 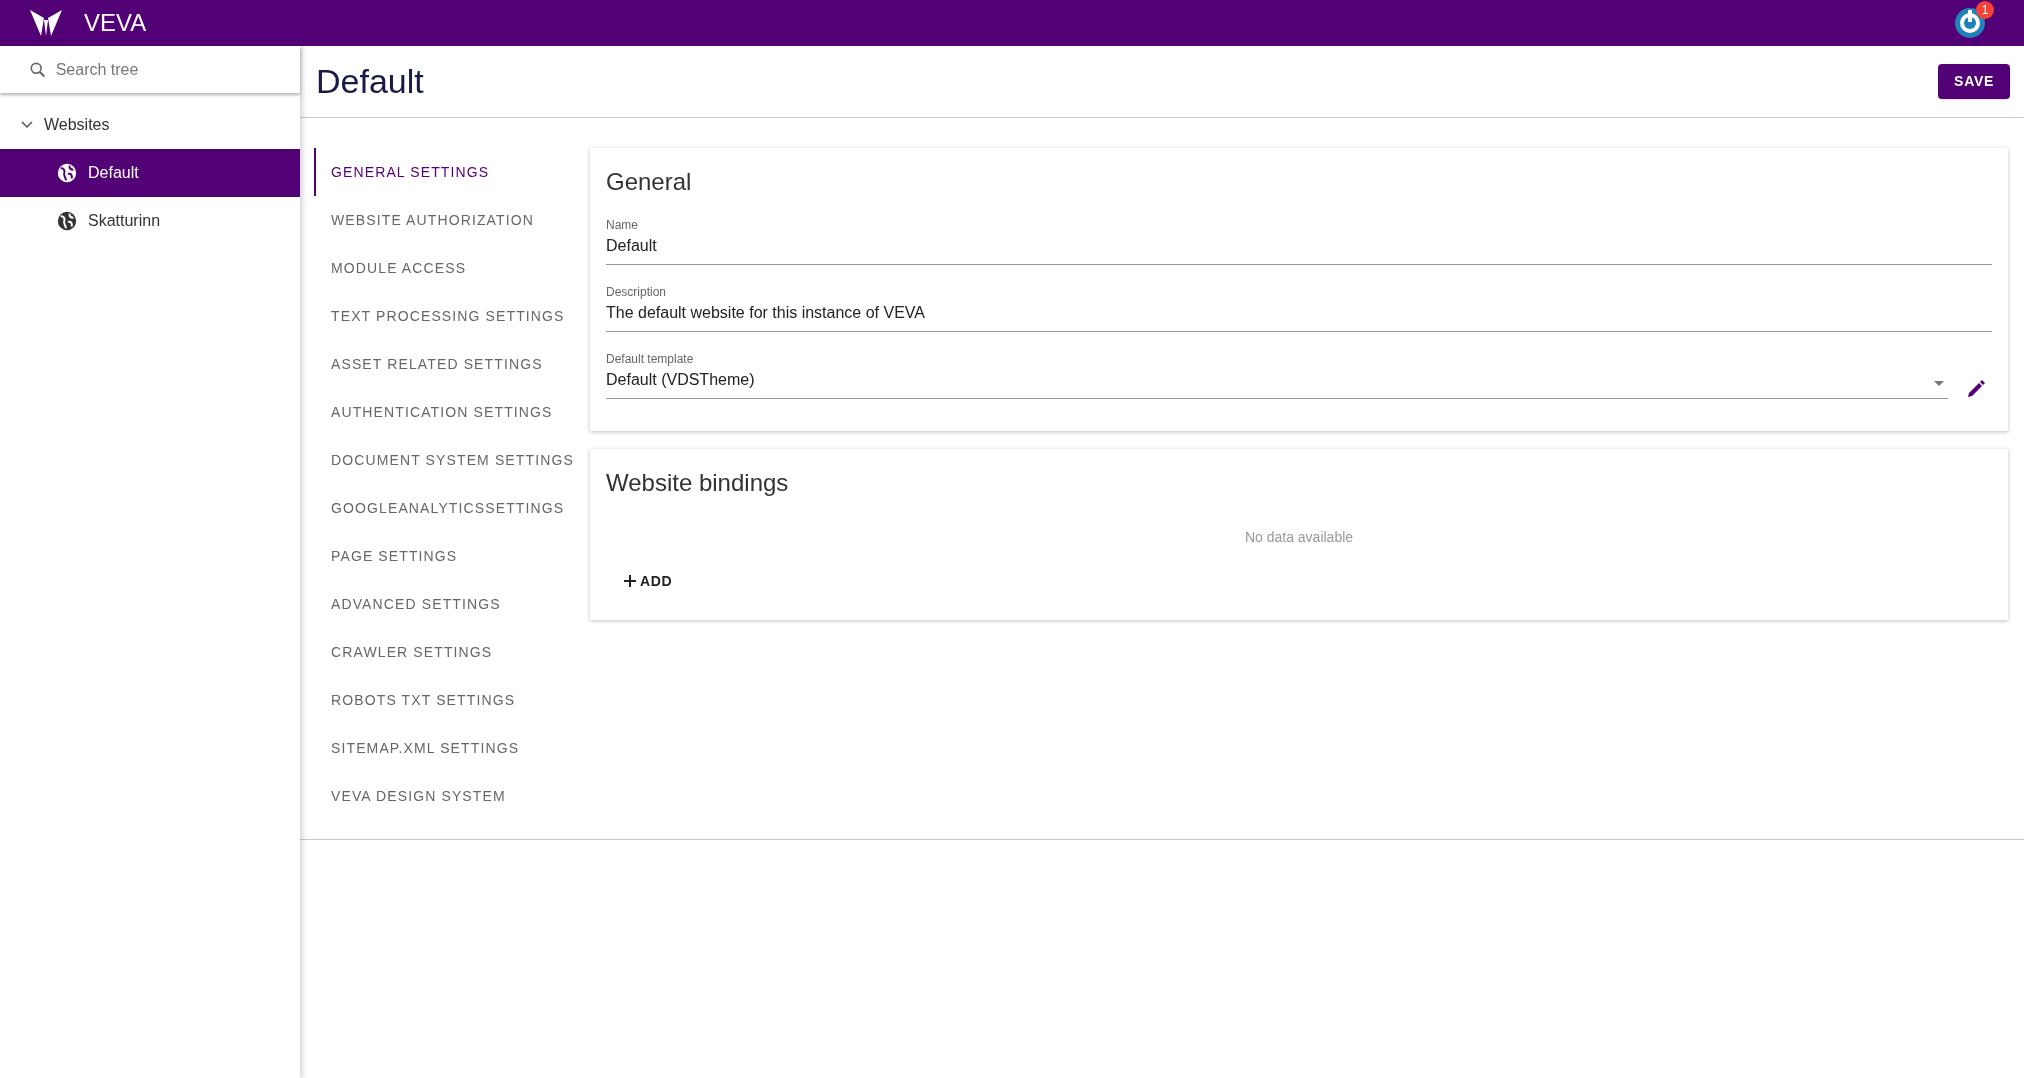 I want to click on notification-badge: 1, so click(x=1985, y=10).